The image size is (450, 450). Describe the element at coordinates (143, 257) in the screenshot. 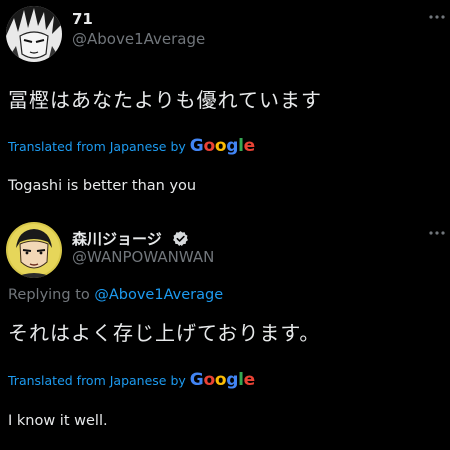

I see `handle: @WANPOWANWAN` at that location.